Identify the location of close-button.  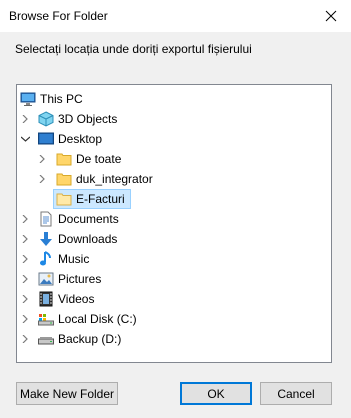
(331, 16).